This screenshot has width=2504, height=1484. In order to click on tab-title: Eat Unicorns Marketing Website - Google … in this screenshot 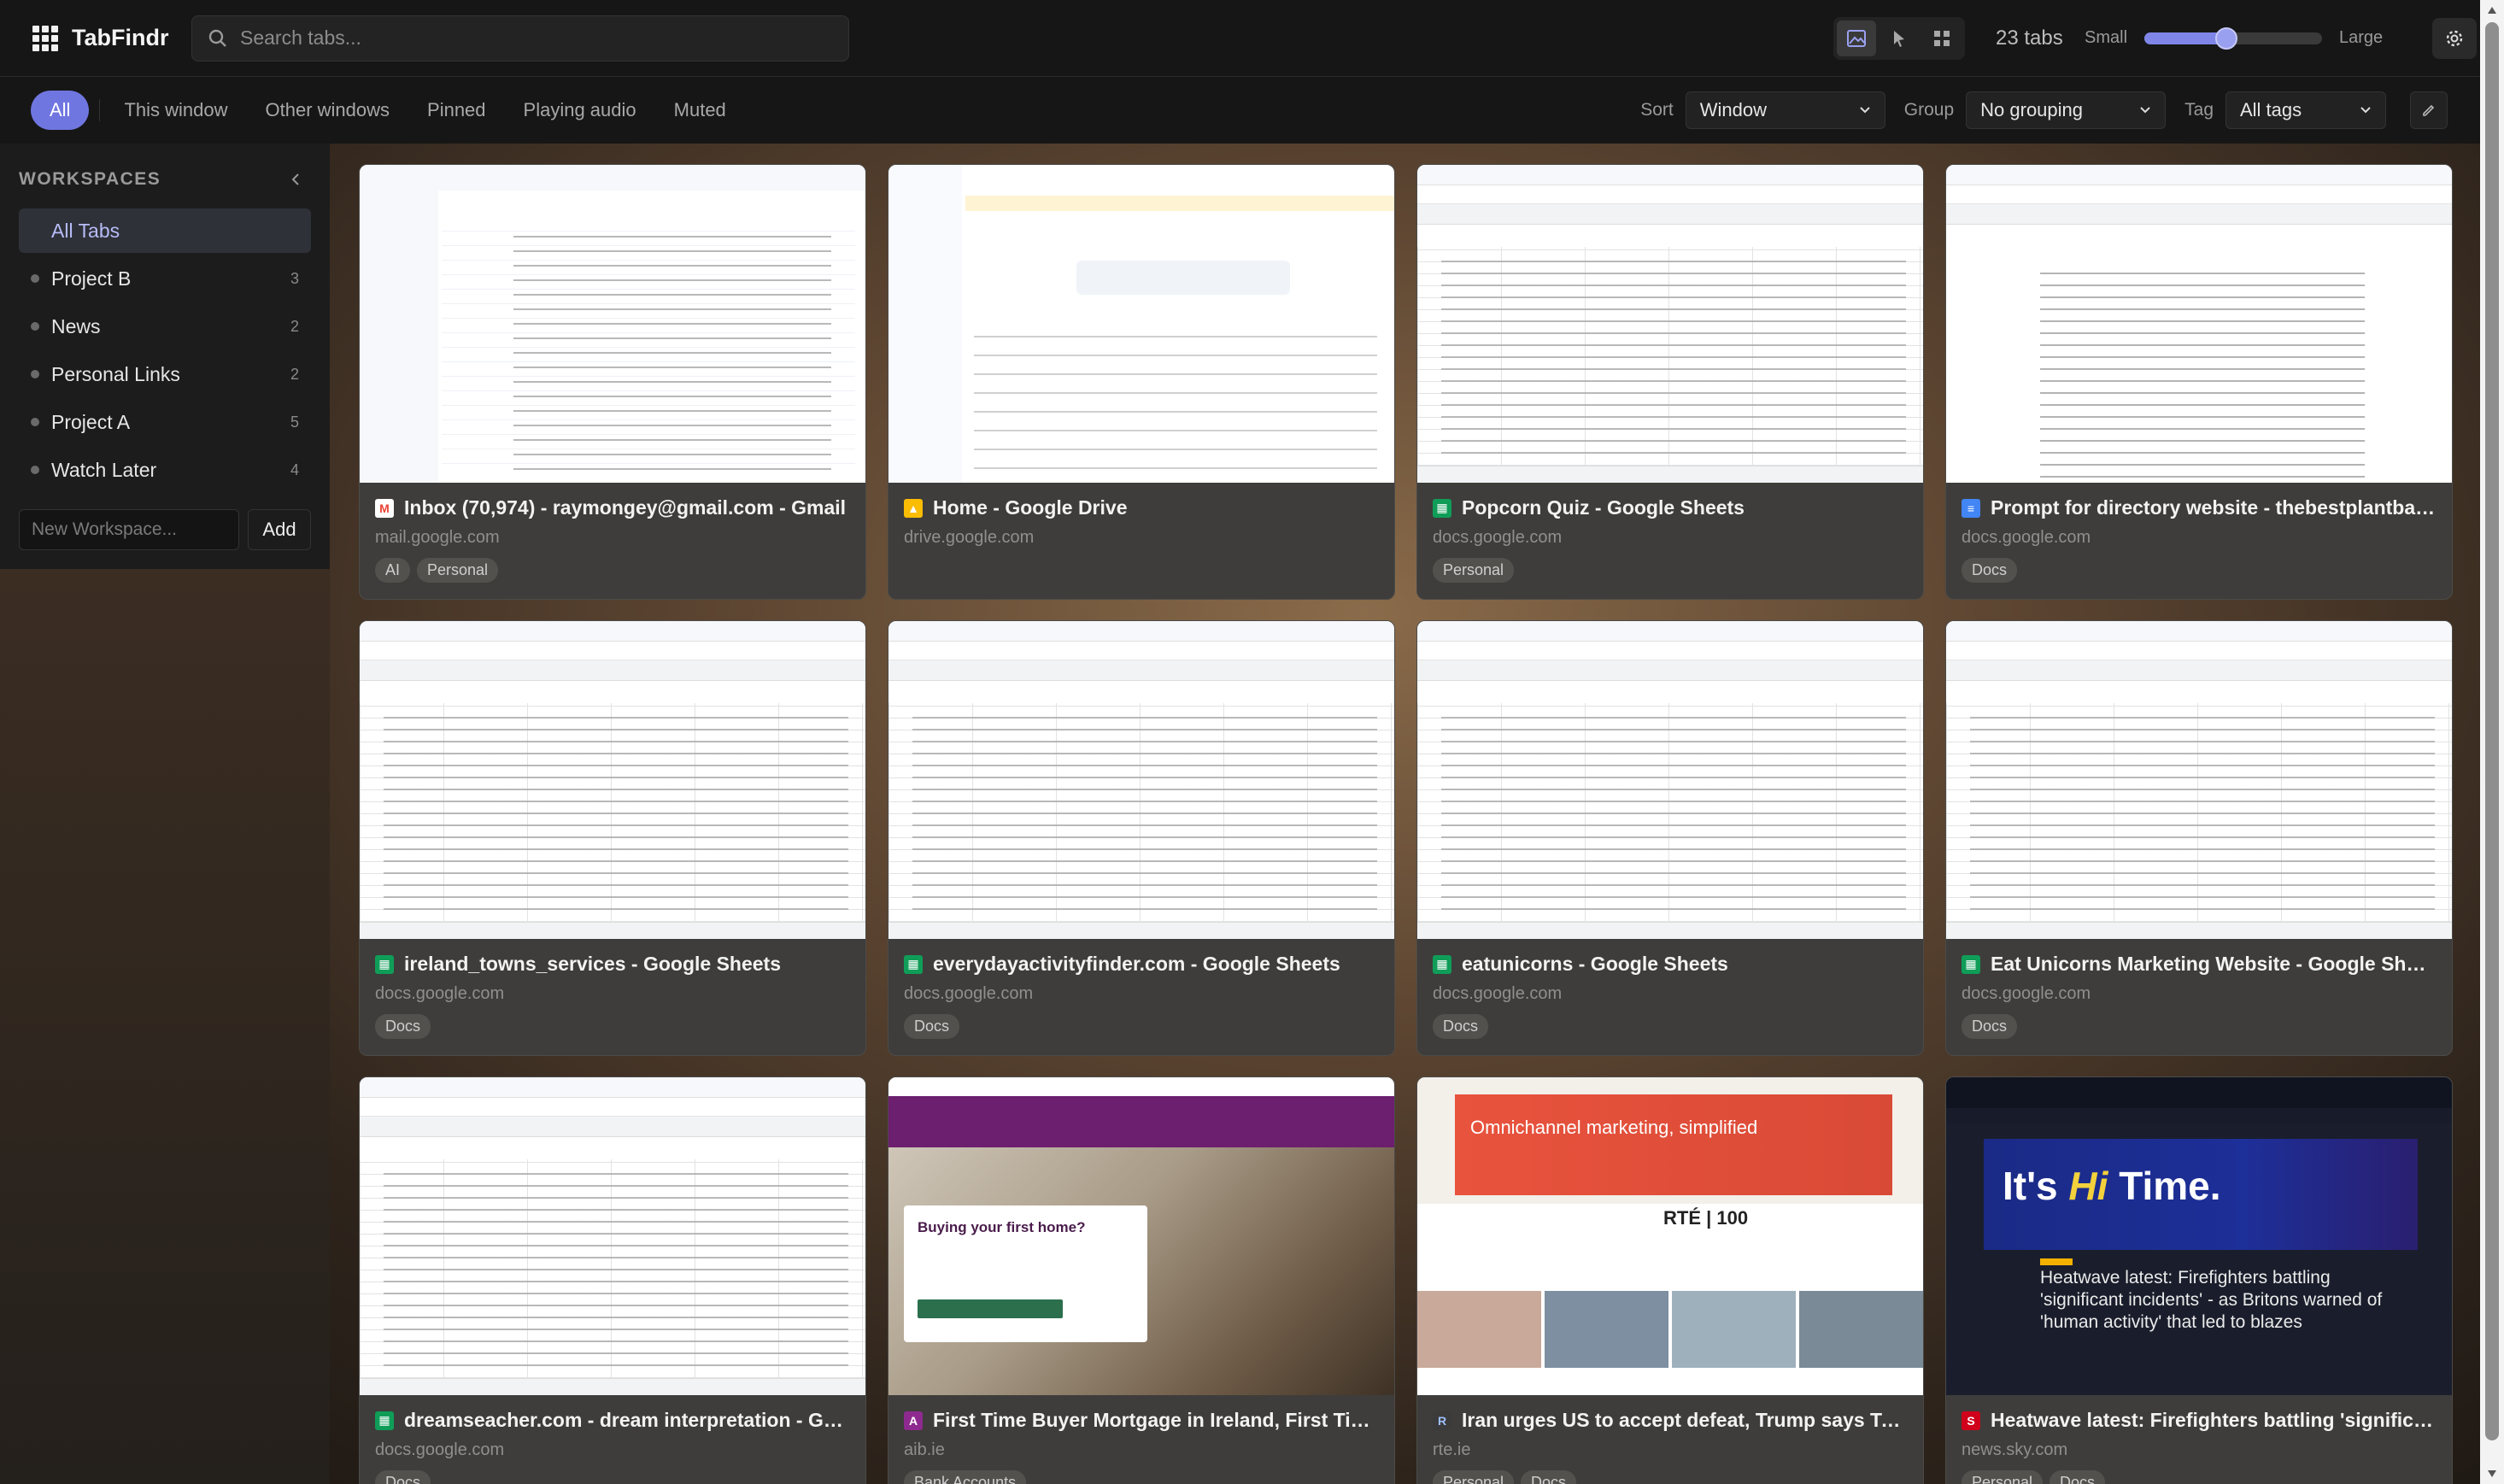, I will do `click(2214, 965)`.